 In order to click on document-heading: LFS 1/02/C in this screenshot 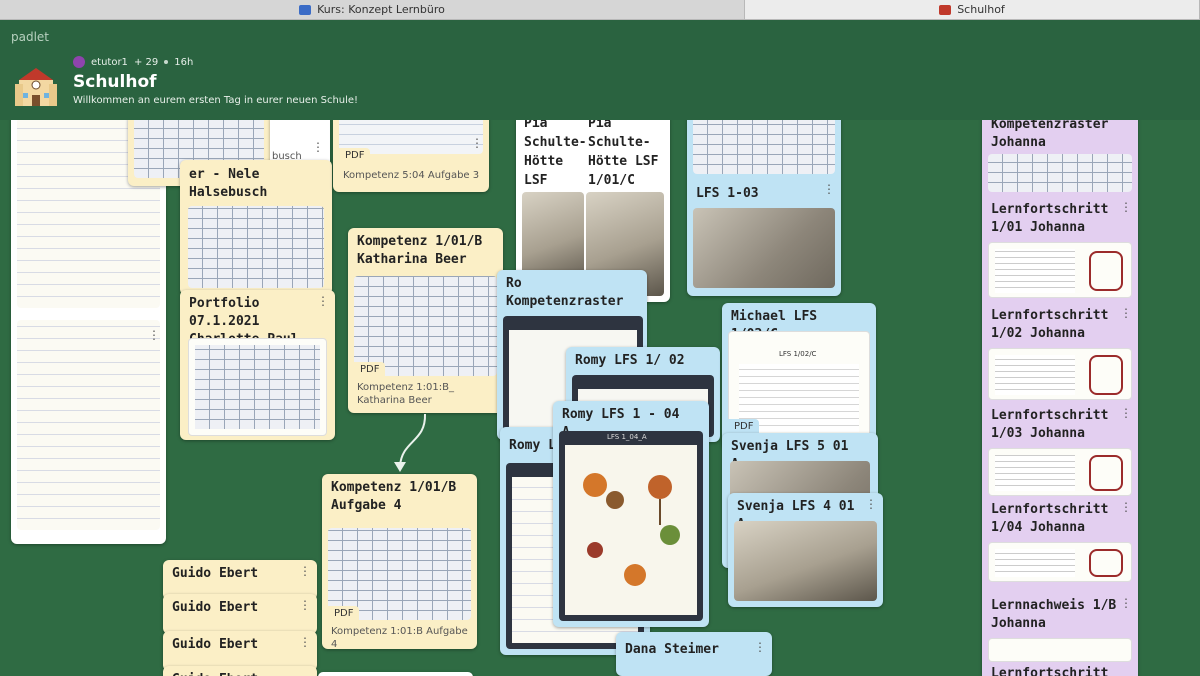, I will do `click(798, 354)`.